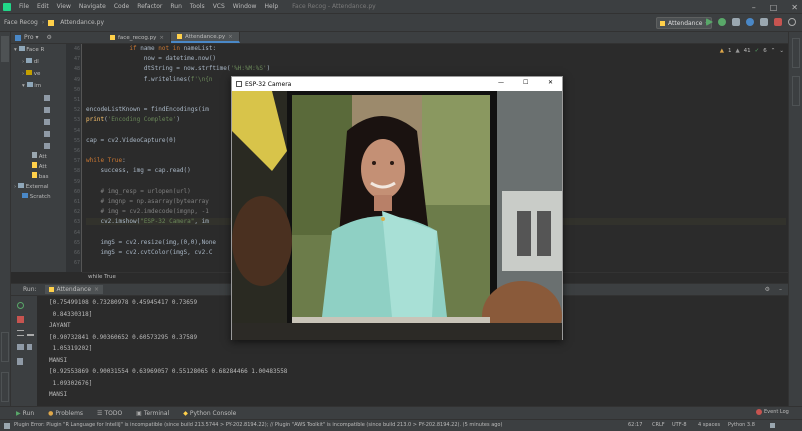 The image size is (802, 431). I want to click on line-number: 66, so click(76, 253).